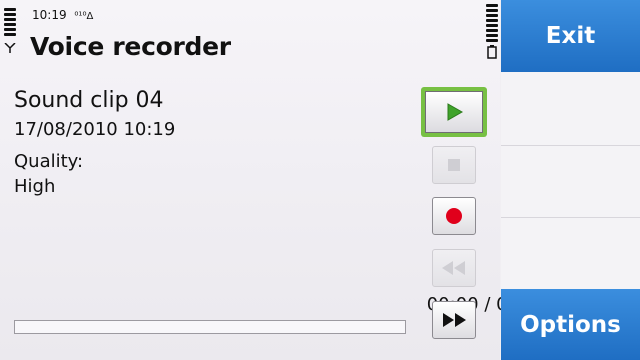  What do you see at coordinates (10, 47) in the screenshot?
I see `antenna-icon` at bounding box center [10, 47].